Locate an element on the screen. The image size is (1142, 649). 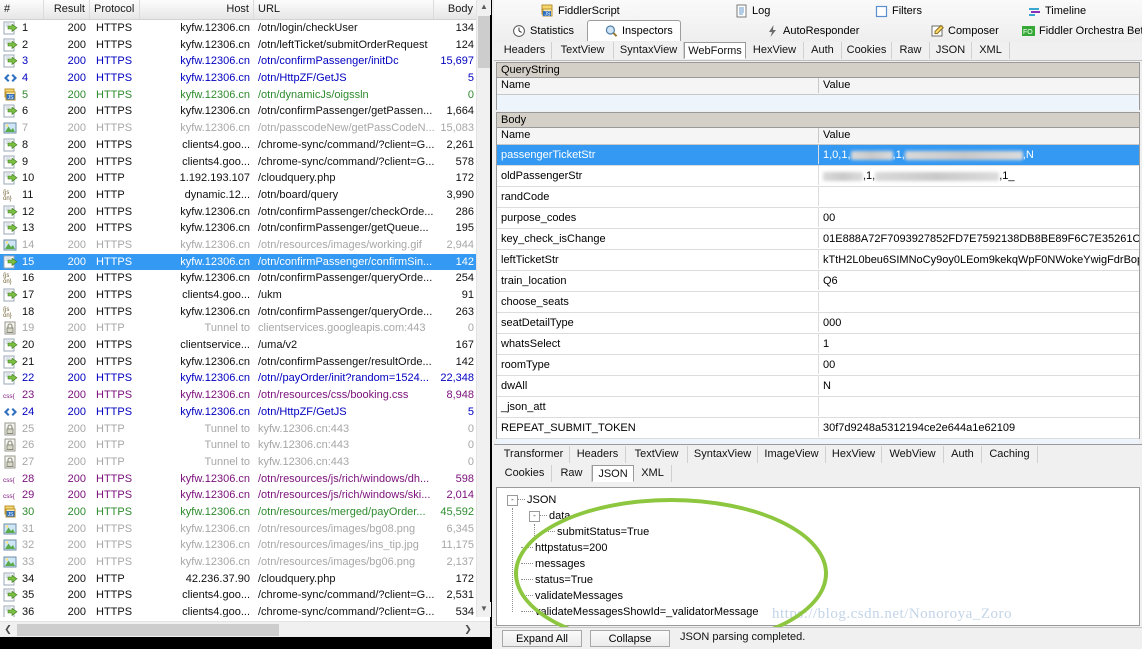
response-tab-auth: Auth is located at coordinates (963, 454).